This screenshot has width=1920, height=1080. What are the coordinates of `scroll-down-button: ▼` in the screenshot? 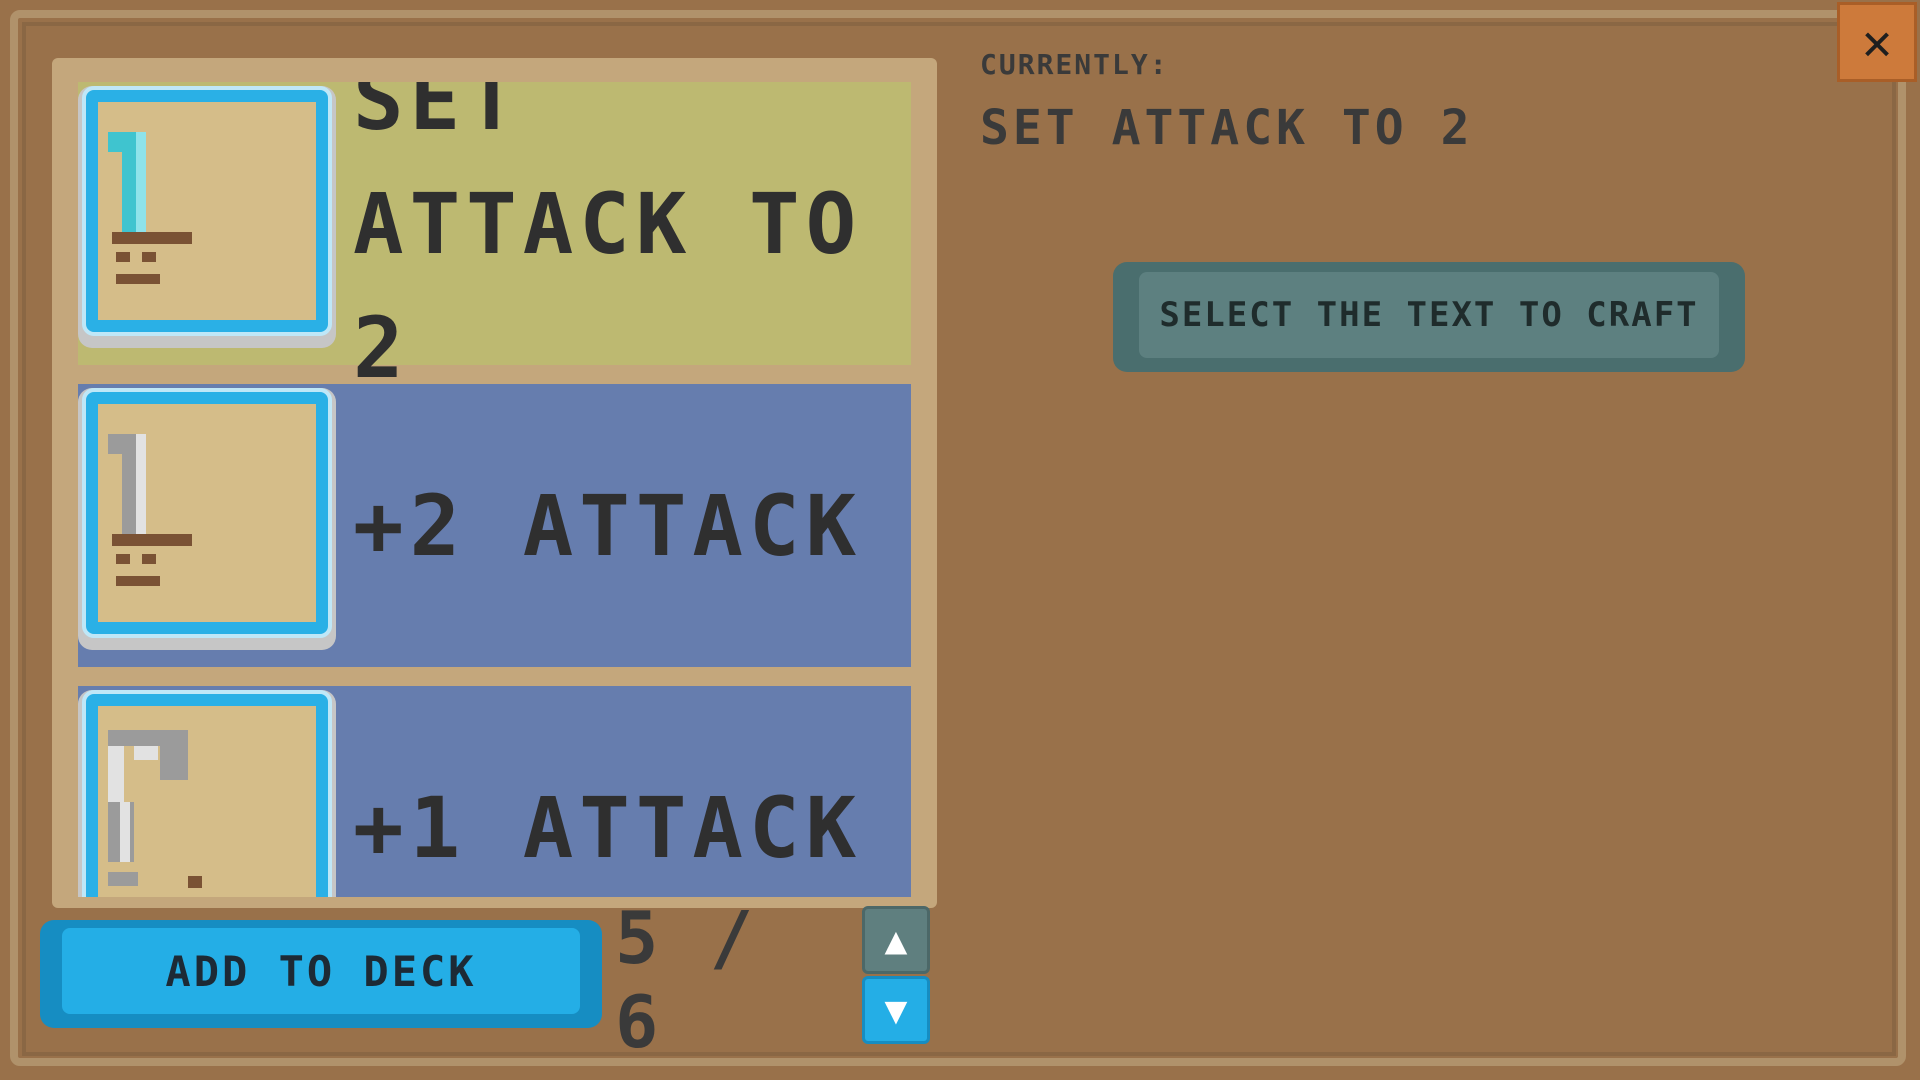 It's located at (896, 1010).